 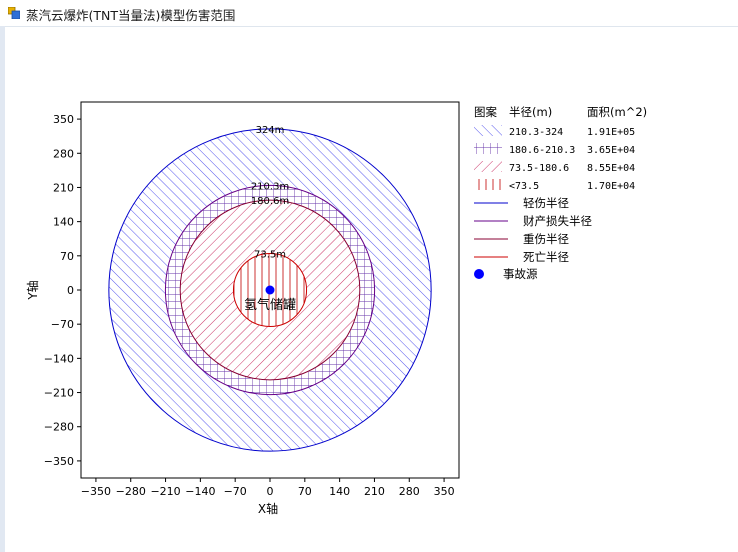 I want to click on x-tick-label: −210, so click(x=165, y=491).